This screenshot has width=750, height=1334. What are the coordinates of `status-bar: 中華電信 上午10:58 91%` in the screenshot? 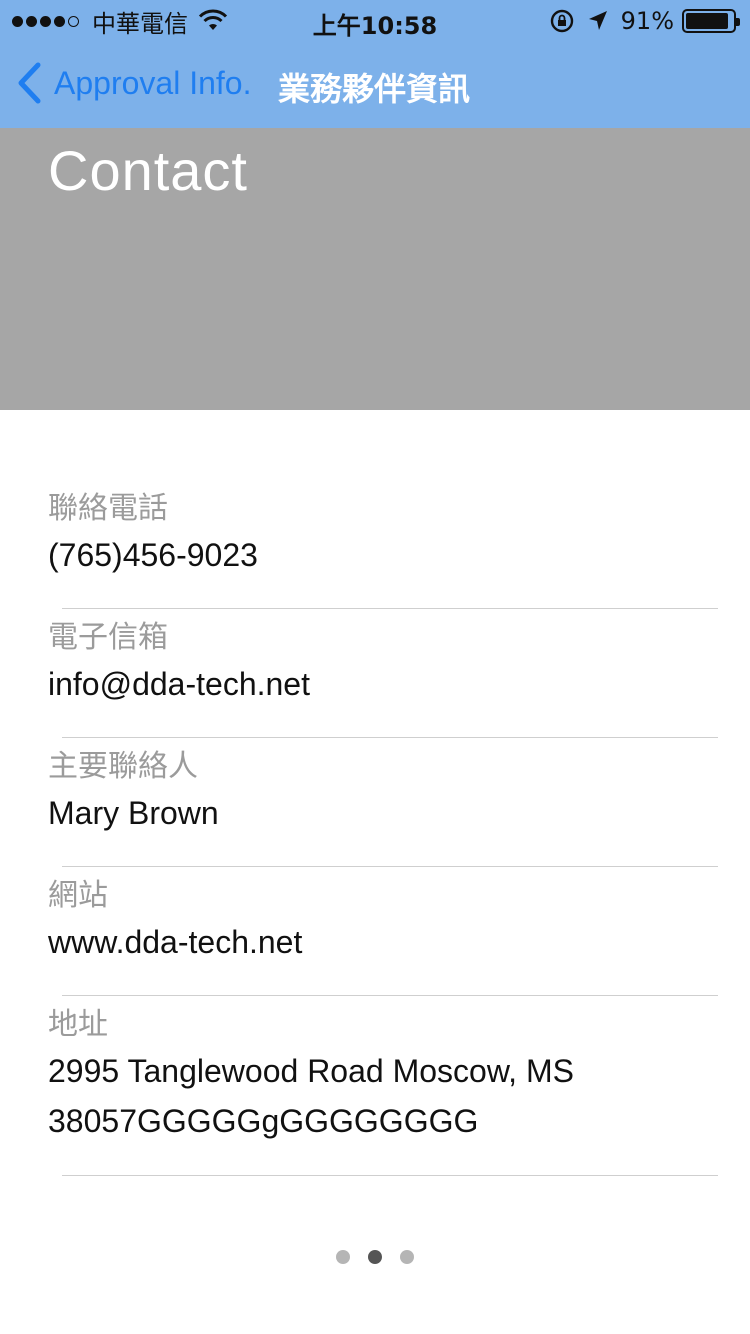 It's located at (375, 20).